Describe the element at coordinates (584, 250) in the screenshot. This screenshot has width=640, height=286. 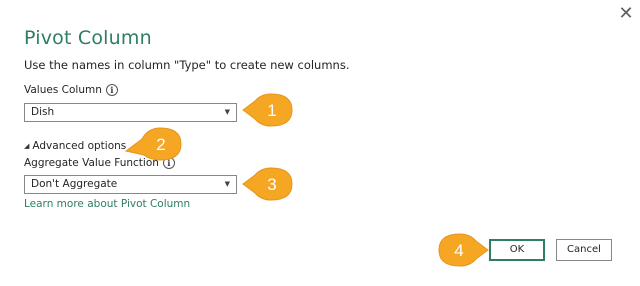
I see `cancel-button: Cancel` at that location.